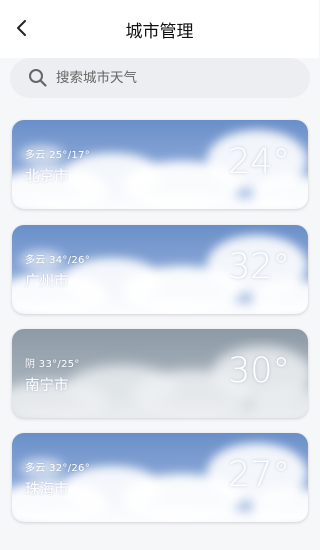 The width and height of the screenshot is (320, 550). I want to click on city-name: 北京市, so click(47, 177).